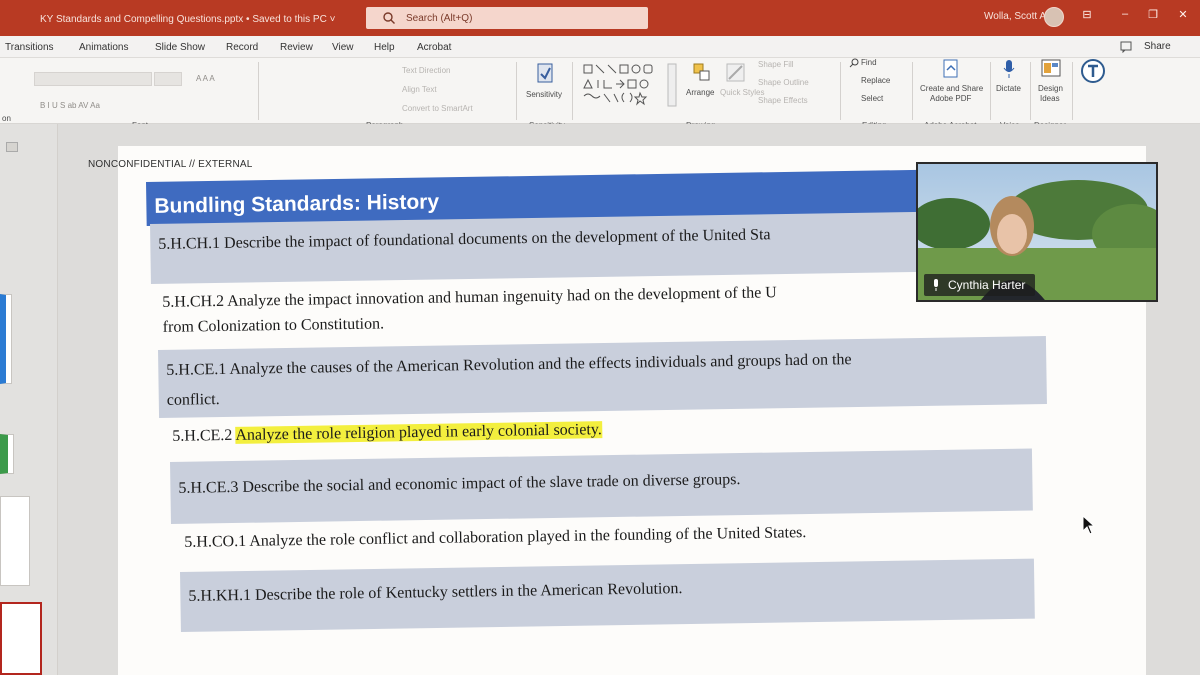  I want to click on standard-text: conflict., so click(193, 400).